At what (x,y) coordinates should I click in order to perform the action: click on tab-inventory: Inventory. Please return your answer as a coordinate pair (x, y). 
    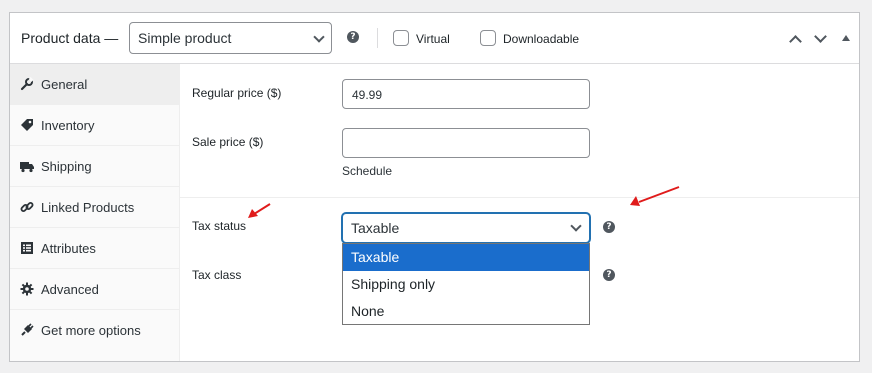
    Looking at the image, I should click on (94, 125).